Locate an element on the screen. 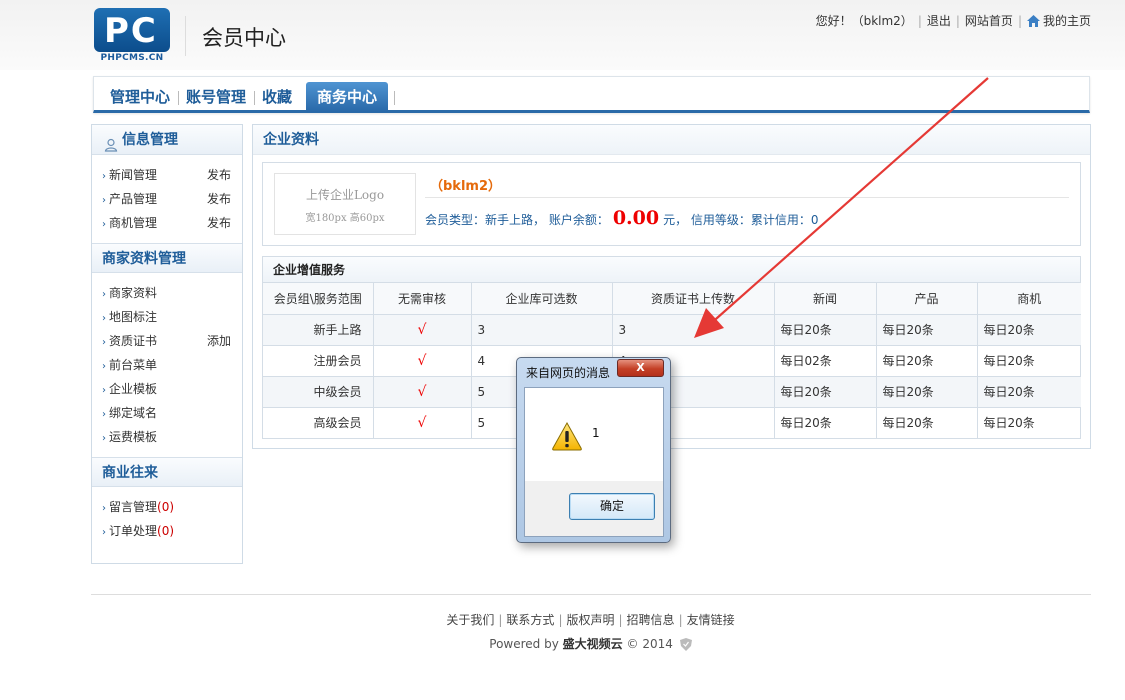 The image size is (1125, 700). column-header: 会员组\服务范围 is located at coordinates (318, 299).